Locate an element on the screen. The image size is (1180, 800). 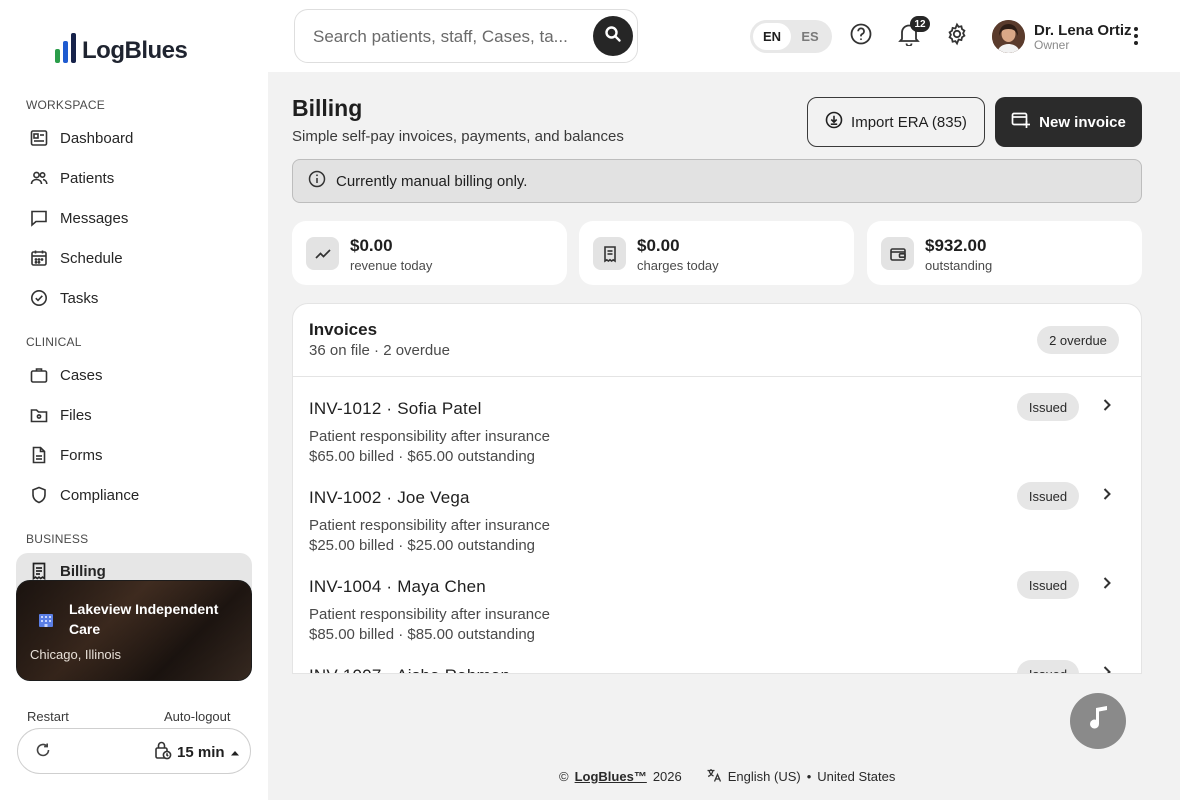
new-invoice-button: New invoice is located at coordinates (1068, 122).